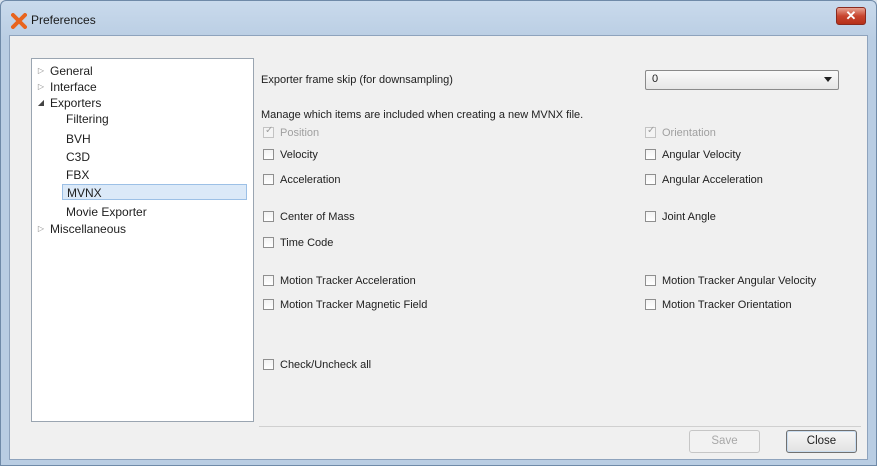 The width and height of the screenshot is (877, 466). I want to click on tree-item-mvnx: MVNX, so click(154, 192).